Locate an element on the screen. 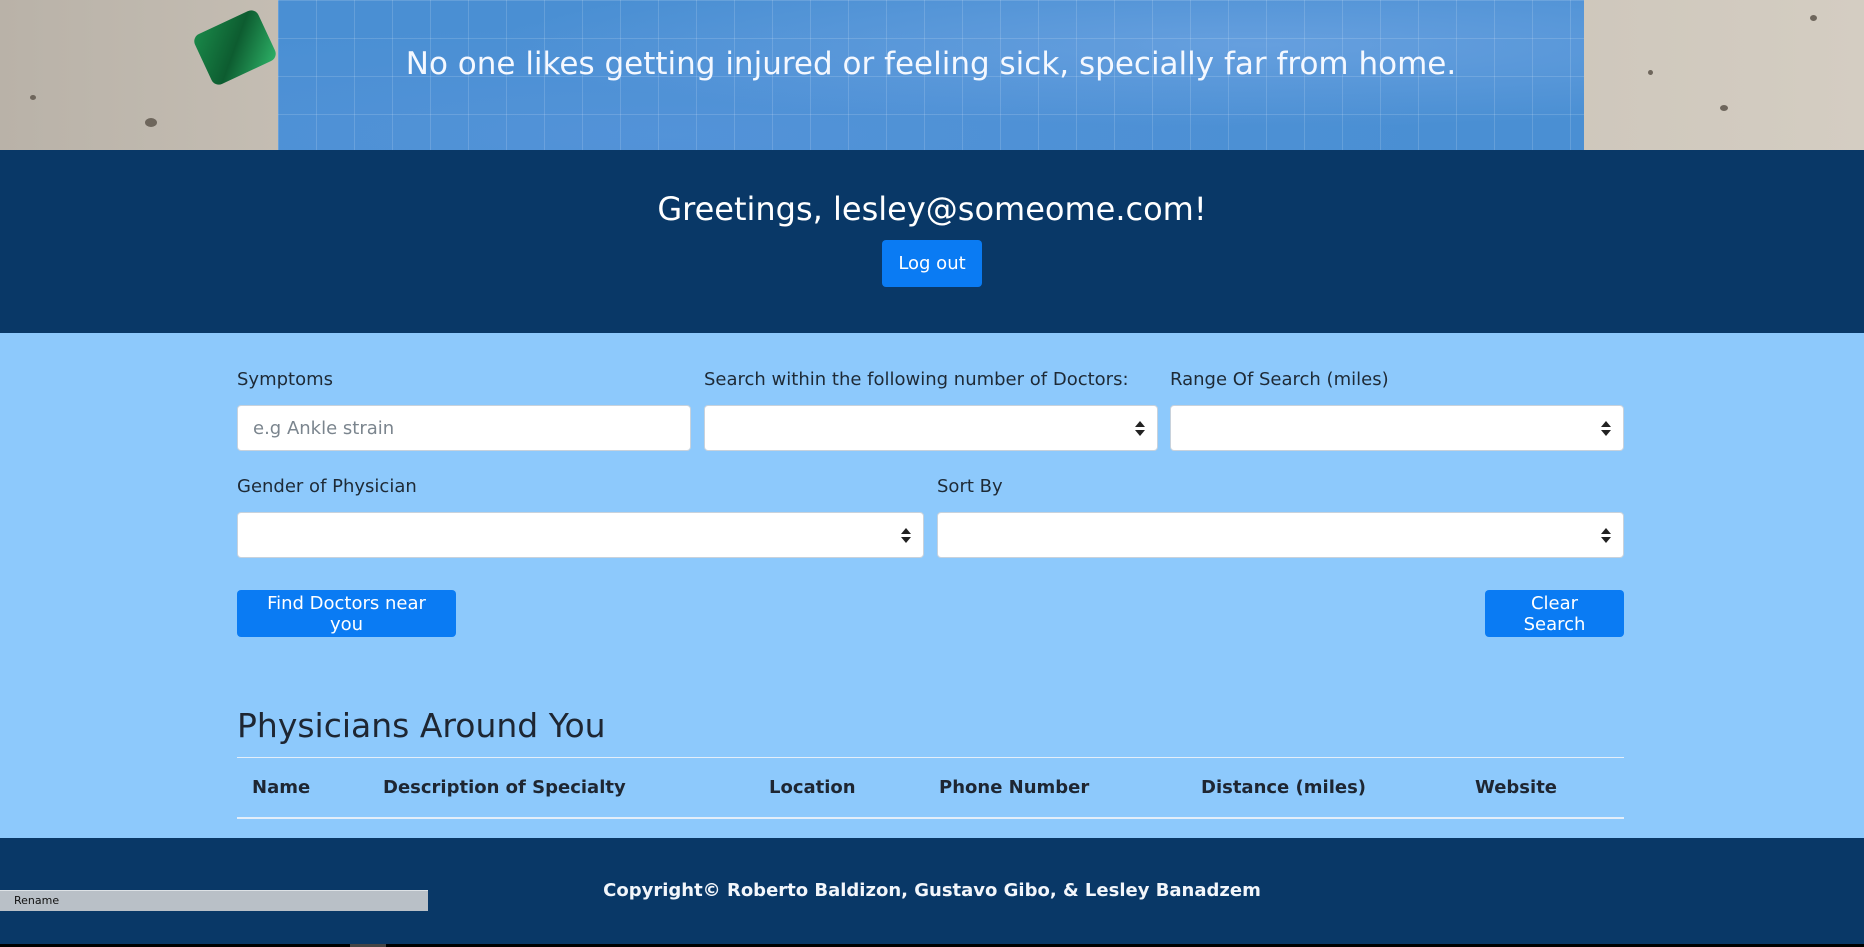 This screenshot has width=1864, height=947. column-header-name: Name is located at coordinates (281, 787).